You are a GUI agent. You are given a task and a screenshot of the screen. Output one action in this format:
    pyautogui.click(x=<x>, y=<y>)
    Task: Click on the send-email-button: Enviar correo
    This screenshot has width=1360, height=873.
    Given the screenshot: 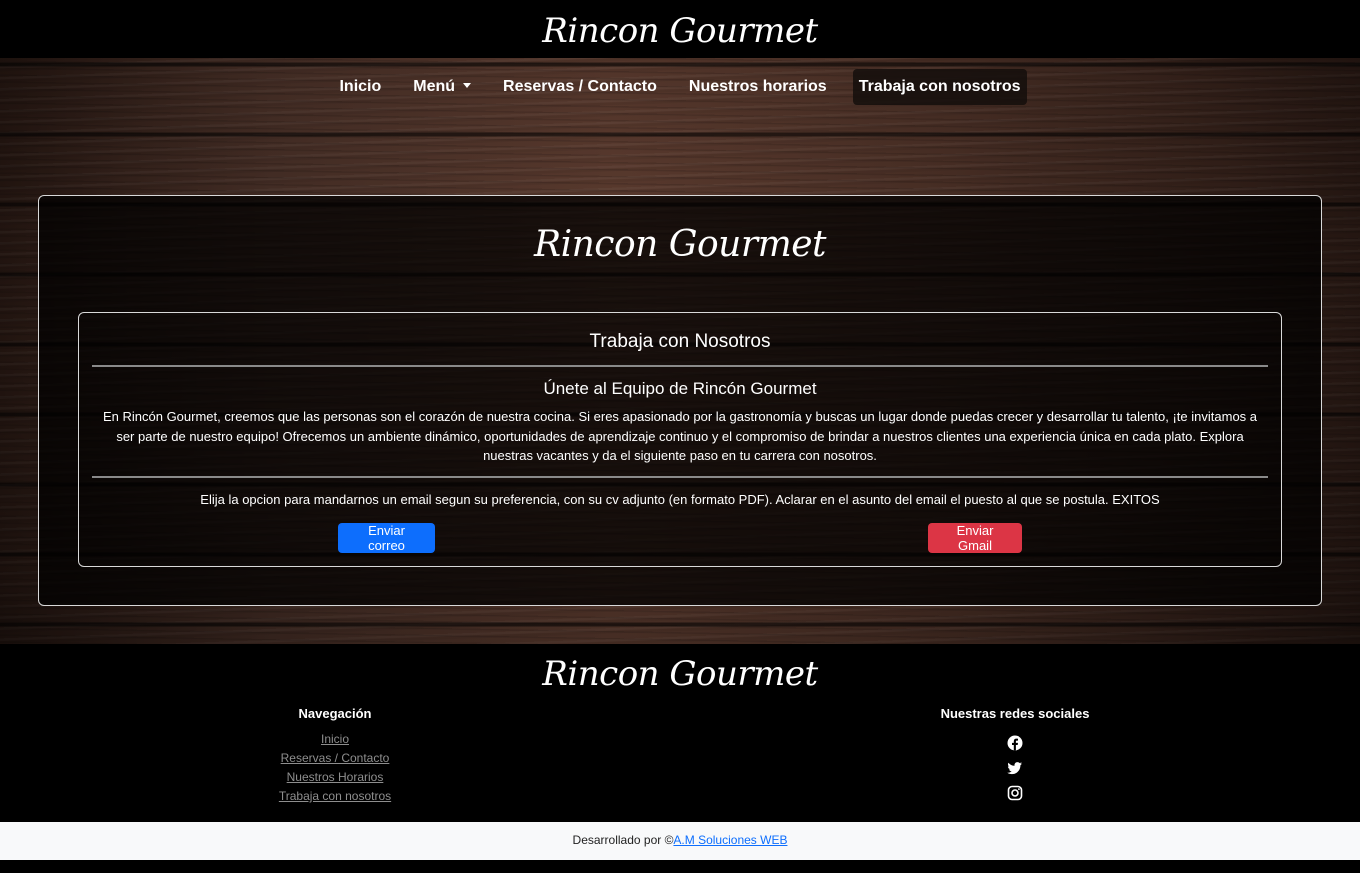 What is the action you would take?
    pyautogui.click(x=386, y=538)
    